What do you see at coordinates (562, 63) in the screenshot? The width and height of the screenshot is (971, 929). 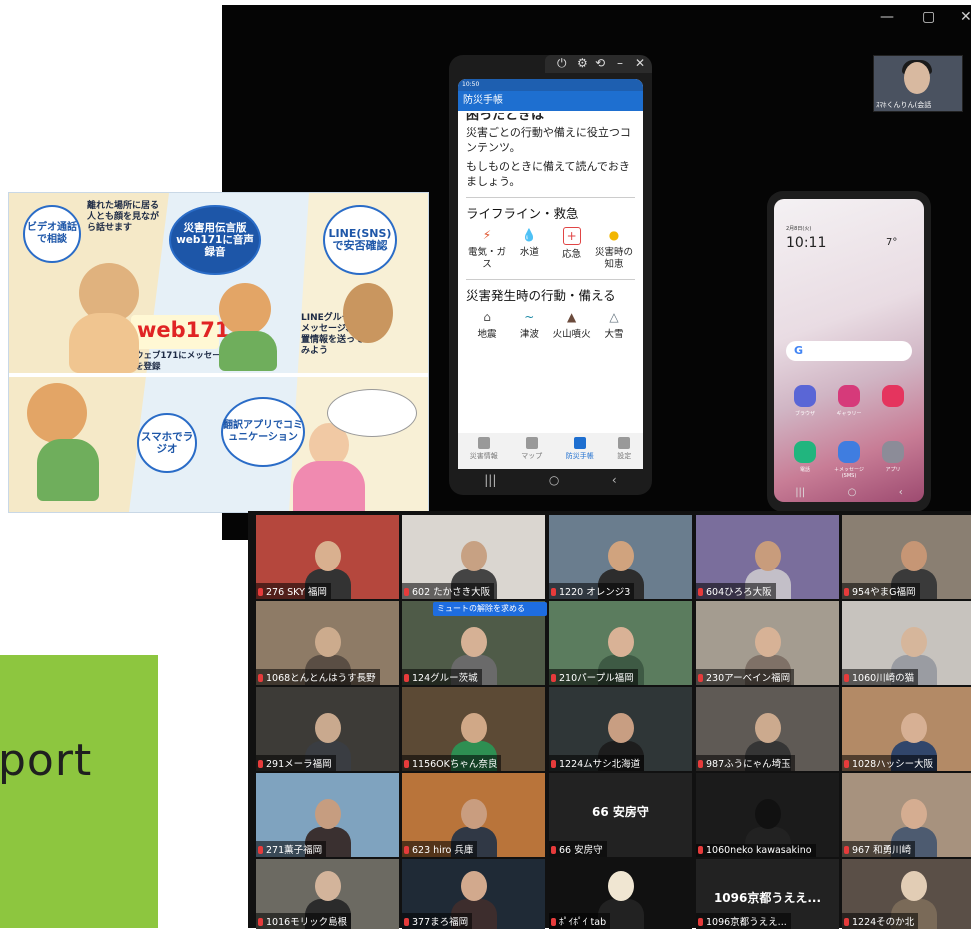 I see `power-icon: ⏻` at bounding box center [562, 63].